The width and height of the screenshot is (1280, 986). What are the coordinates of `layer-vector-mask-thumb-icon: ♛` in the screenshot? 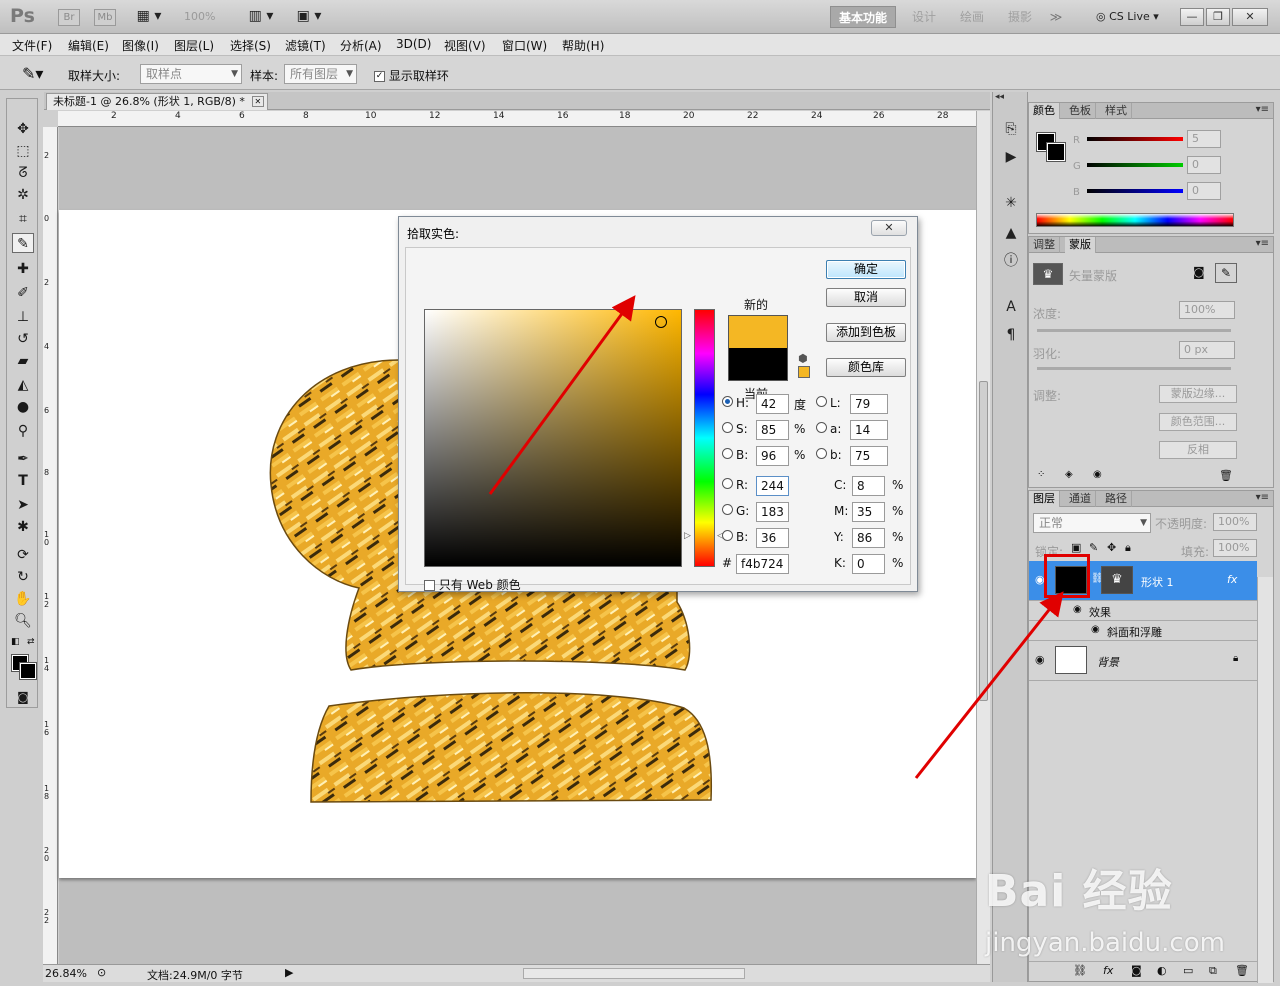 It's located at (1117, 580).